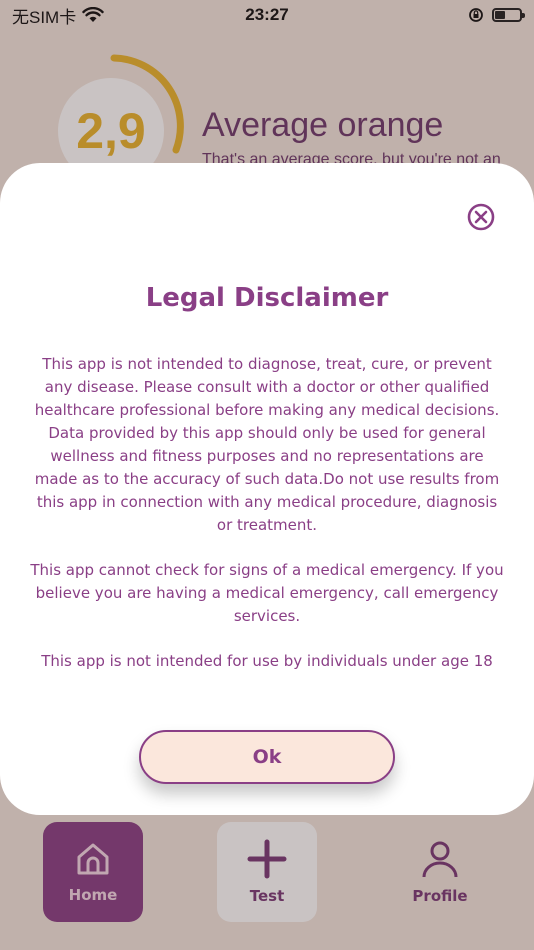  I want to click on close-button, so click(481, 217).